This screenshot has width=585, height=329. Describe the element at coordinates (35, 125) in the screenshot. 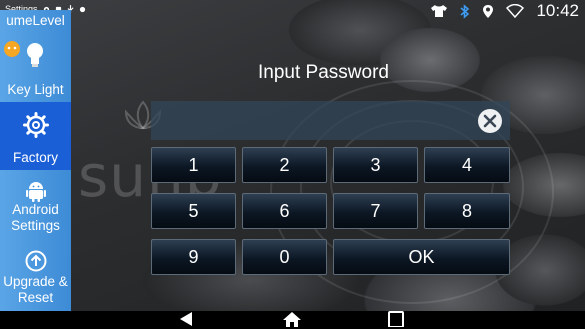

I see `gear-icon` at that location.